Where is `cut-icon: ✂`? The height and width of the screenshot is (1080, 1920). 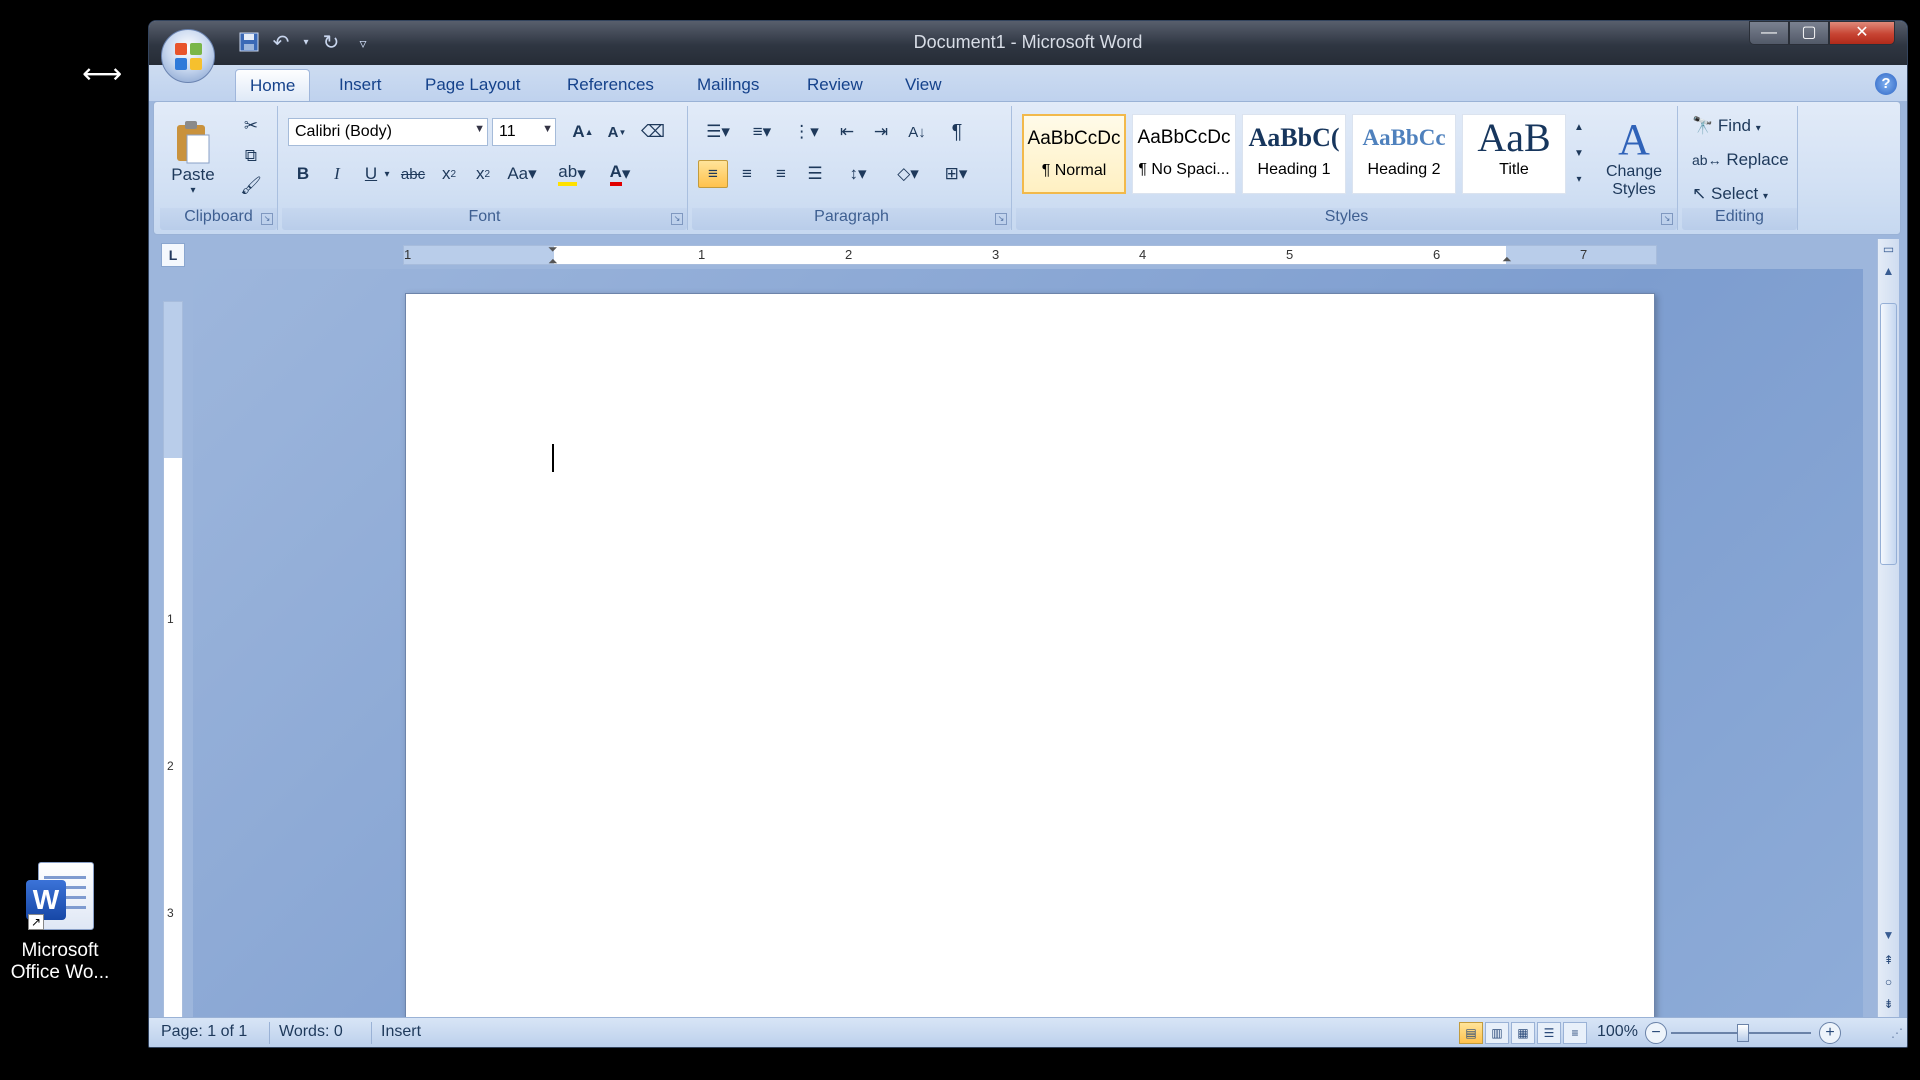
cut-icon: ✂ is located at coordinates (251, 126).